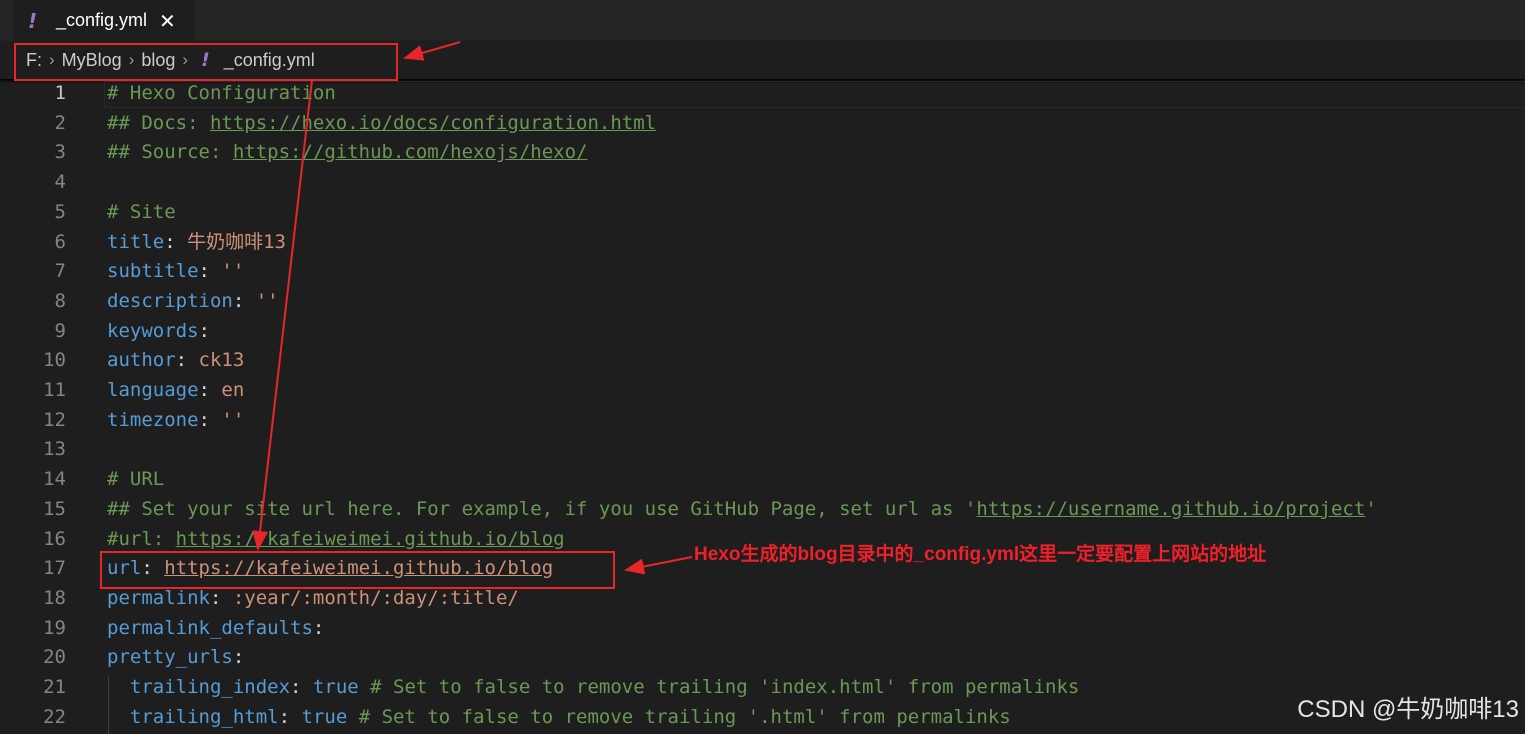 The image size is (1525, 734). Describe the element at coordinates (153, 330) in the screenshot. I see `code-token: keywords` at that location.